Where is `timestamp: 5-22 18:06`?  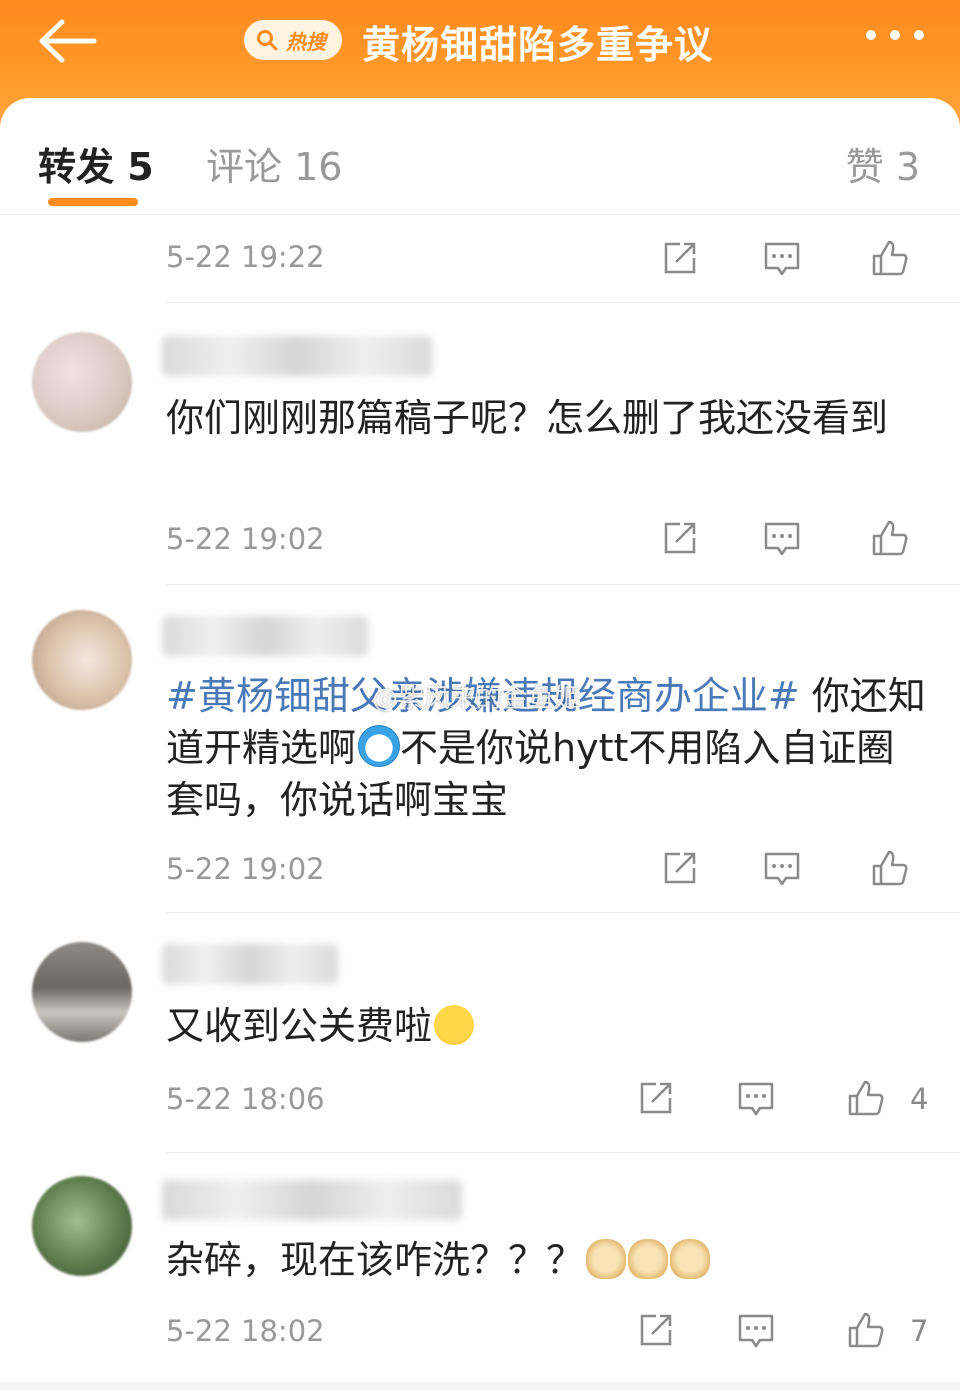
timestamp: 5-22 18:06 is located at coordinates (245, 1099).